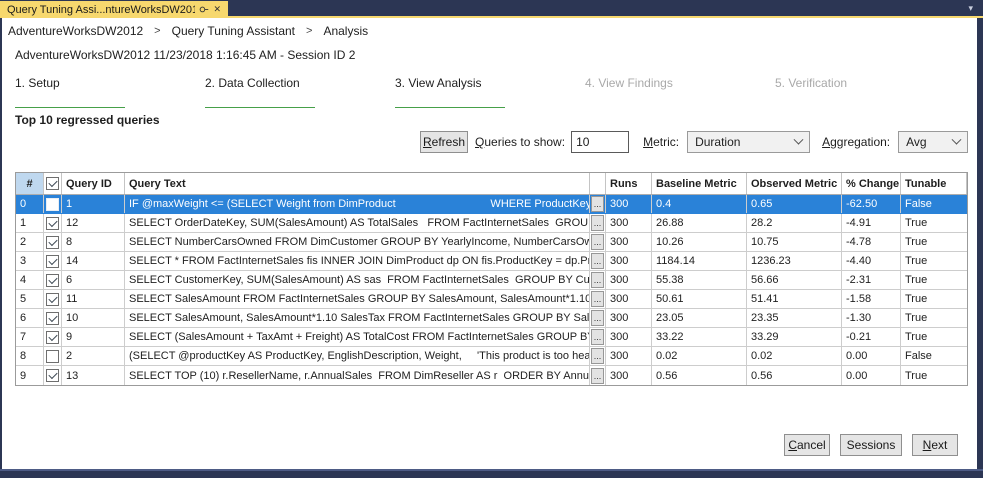  I want to click on header-runs: Runs, so click(629, 183).